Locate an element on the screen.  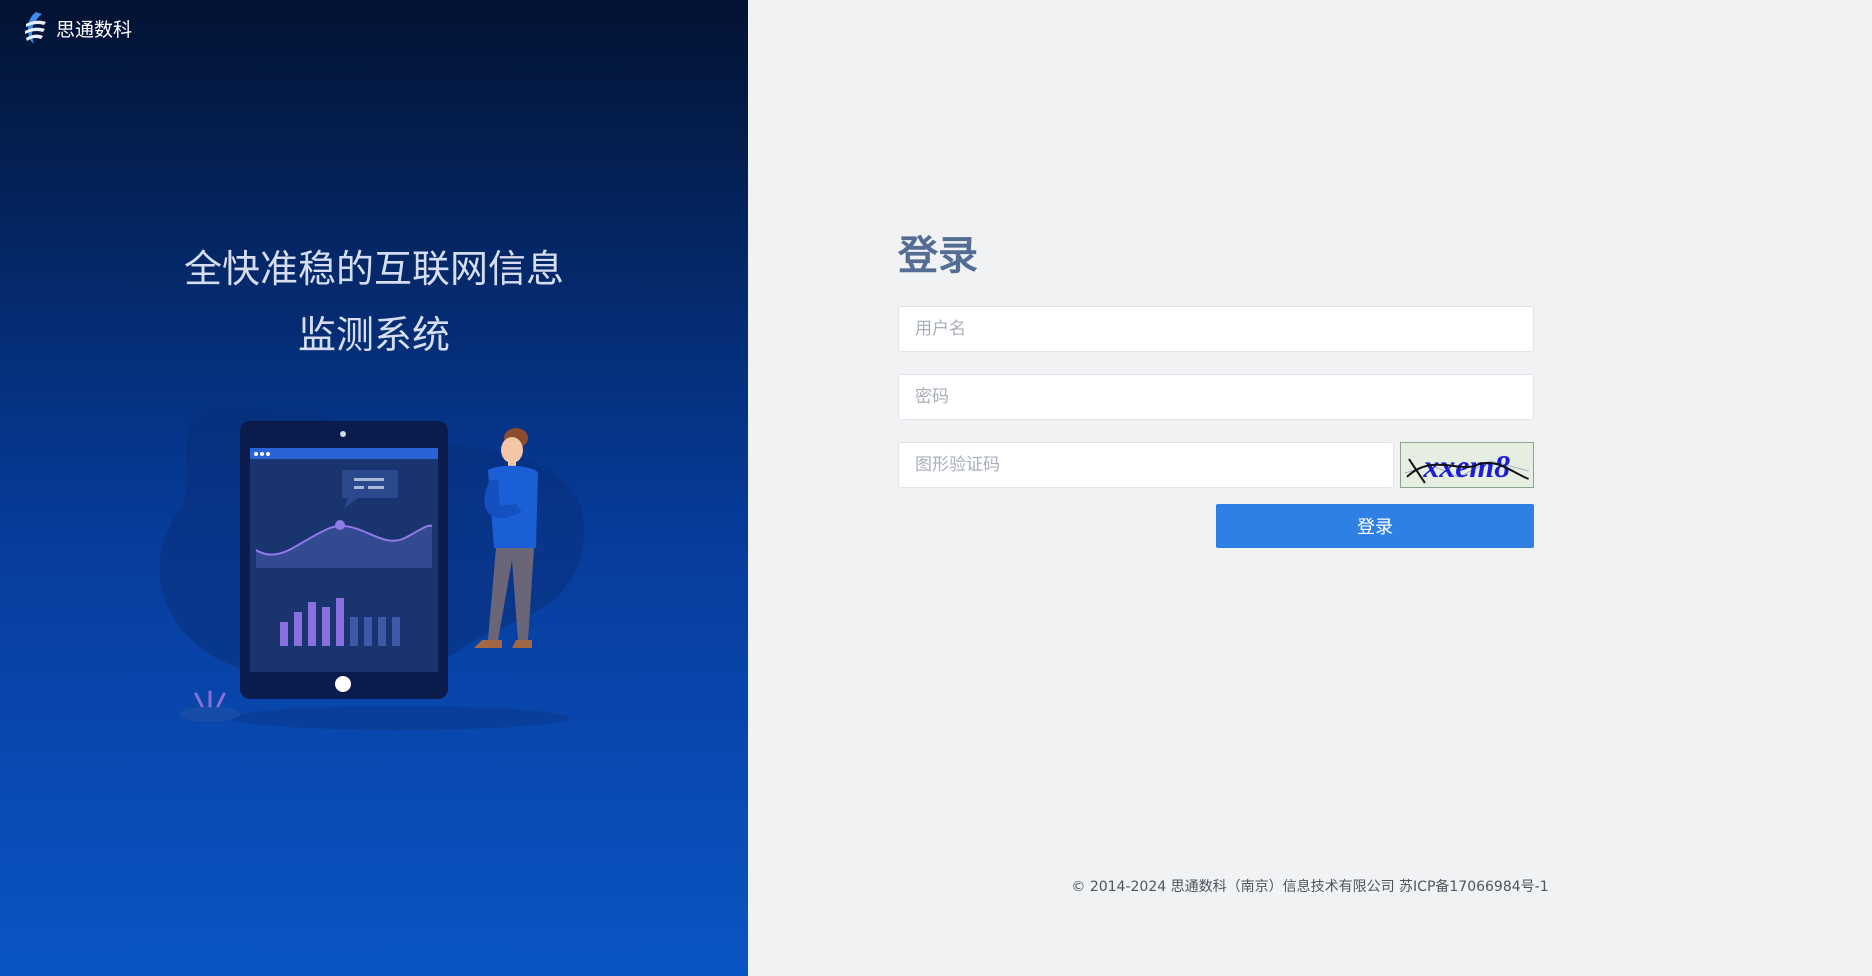
captcha-input is located at coordinates (1146, 465).